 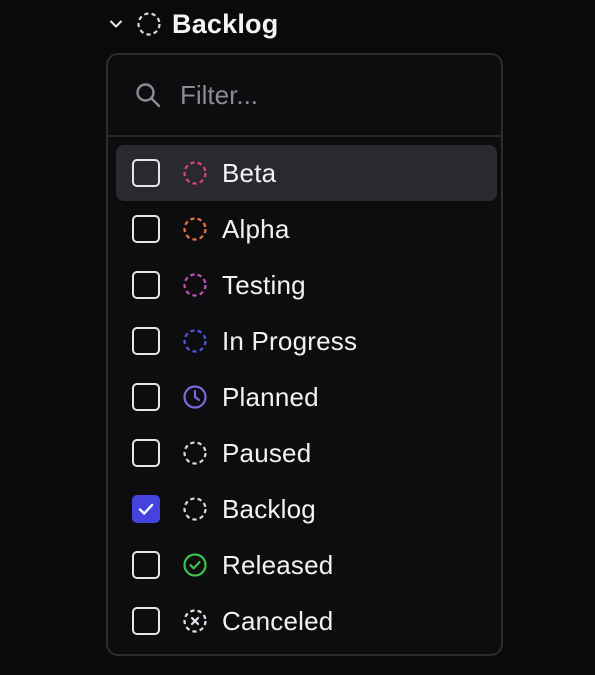 What do you see at coordinates (256, 228) in the screenshot?
I see `status-option-label: Alpha` at bounding box center [256, 228].